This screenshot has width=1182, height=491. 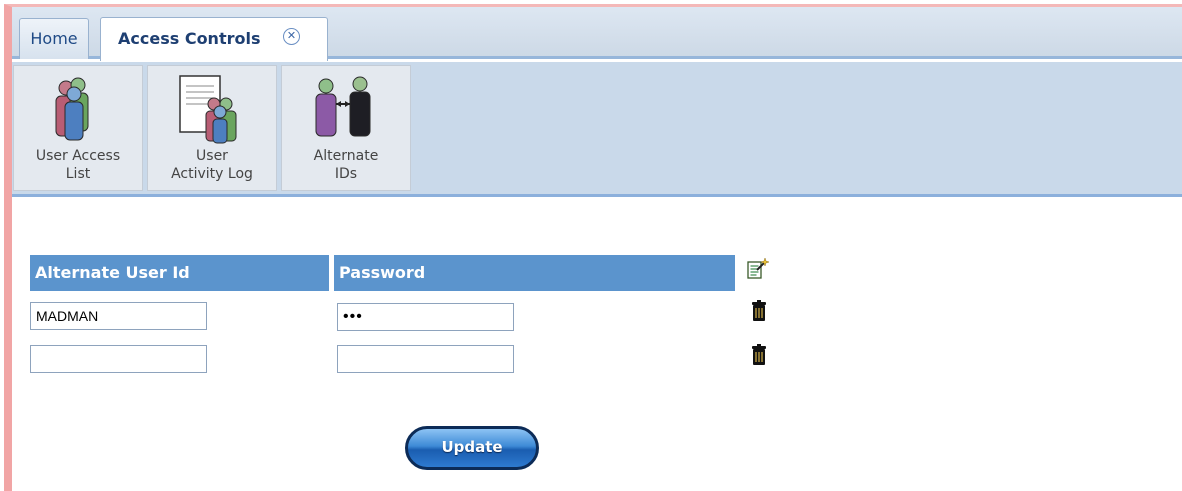 I want to click on column-header-password: Password, so click(x=534, y=273).